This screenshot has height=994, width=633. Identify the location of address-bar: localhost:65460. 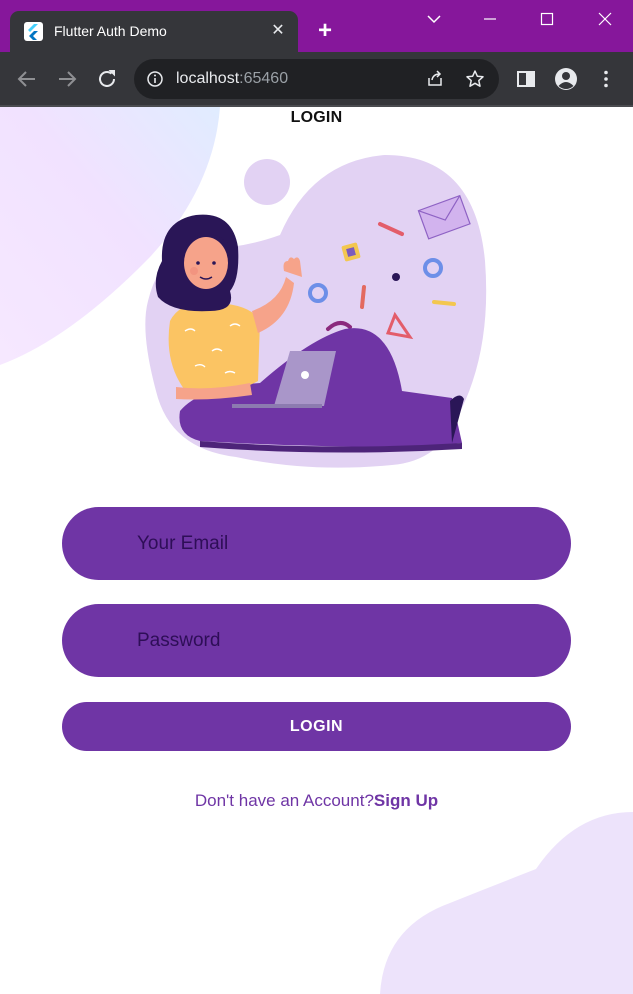
(316, 79).